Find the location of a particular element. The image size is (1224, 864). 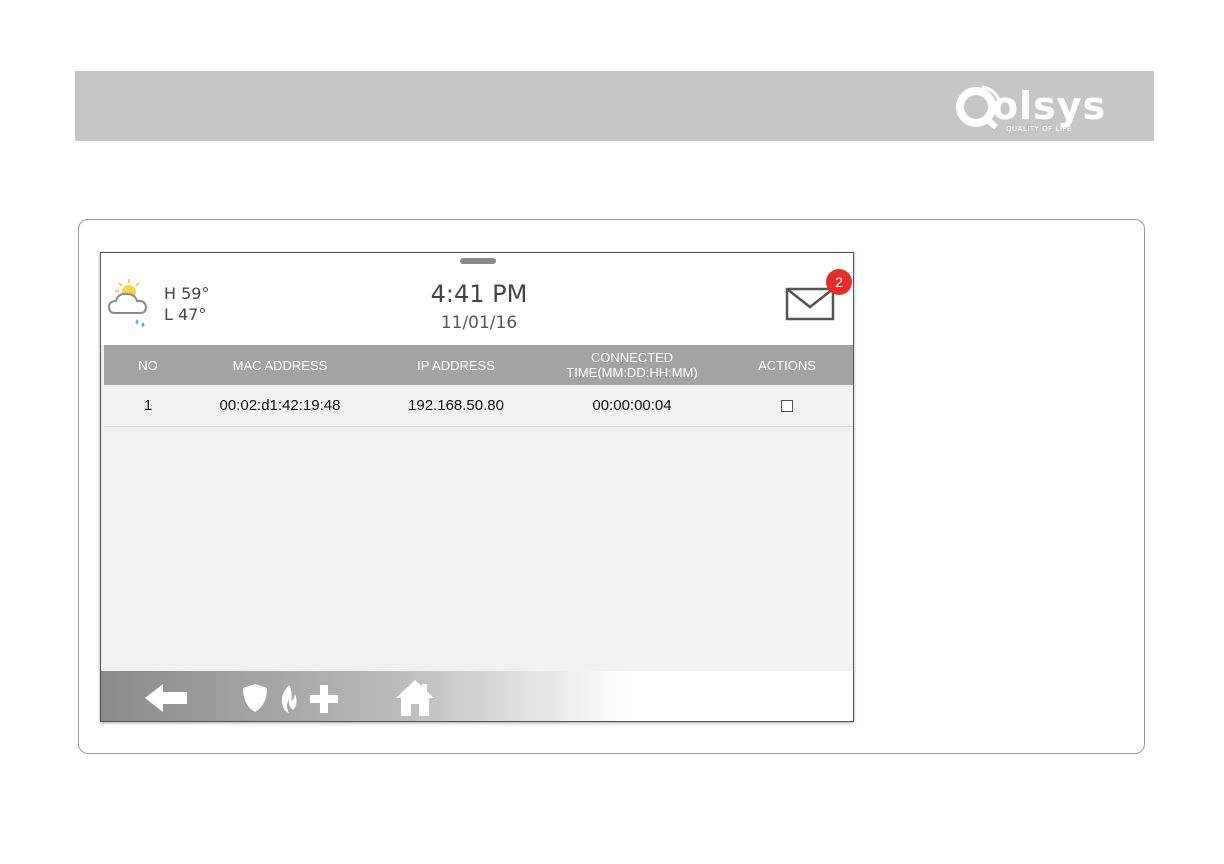

cell-mac-address: 00:02:d1:42:19:48 is located at coordinates (280, 405).